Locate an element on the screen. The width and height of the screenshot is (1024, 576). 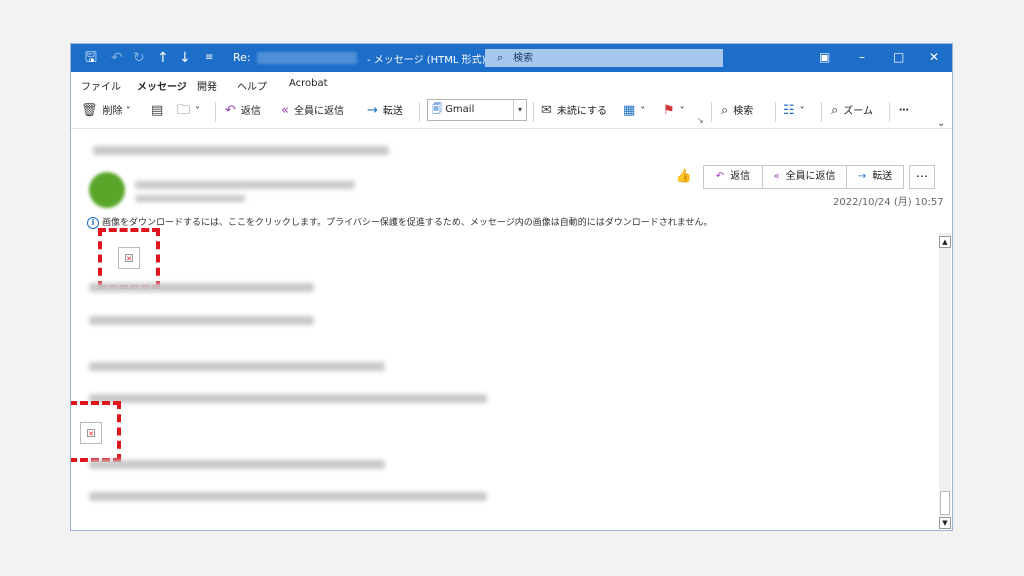
maximize-icon: □ is located at coordinates (898, 57).